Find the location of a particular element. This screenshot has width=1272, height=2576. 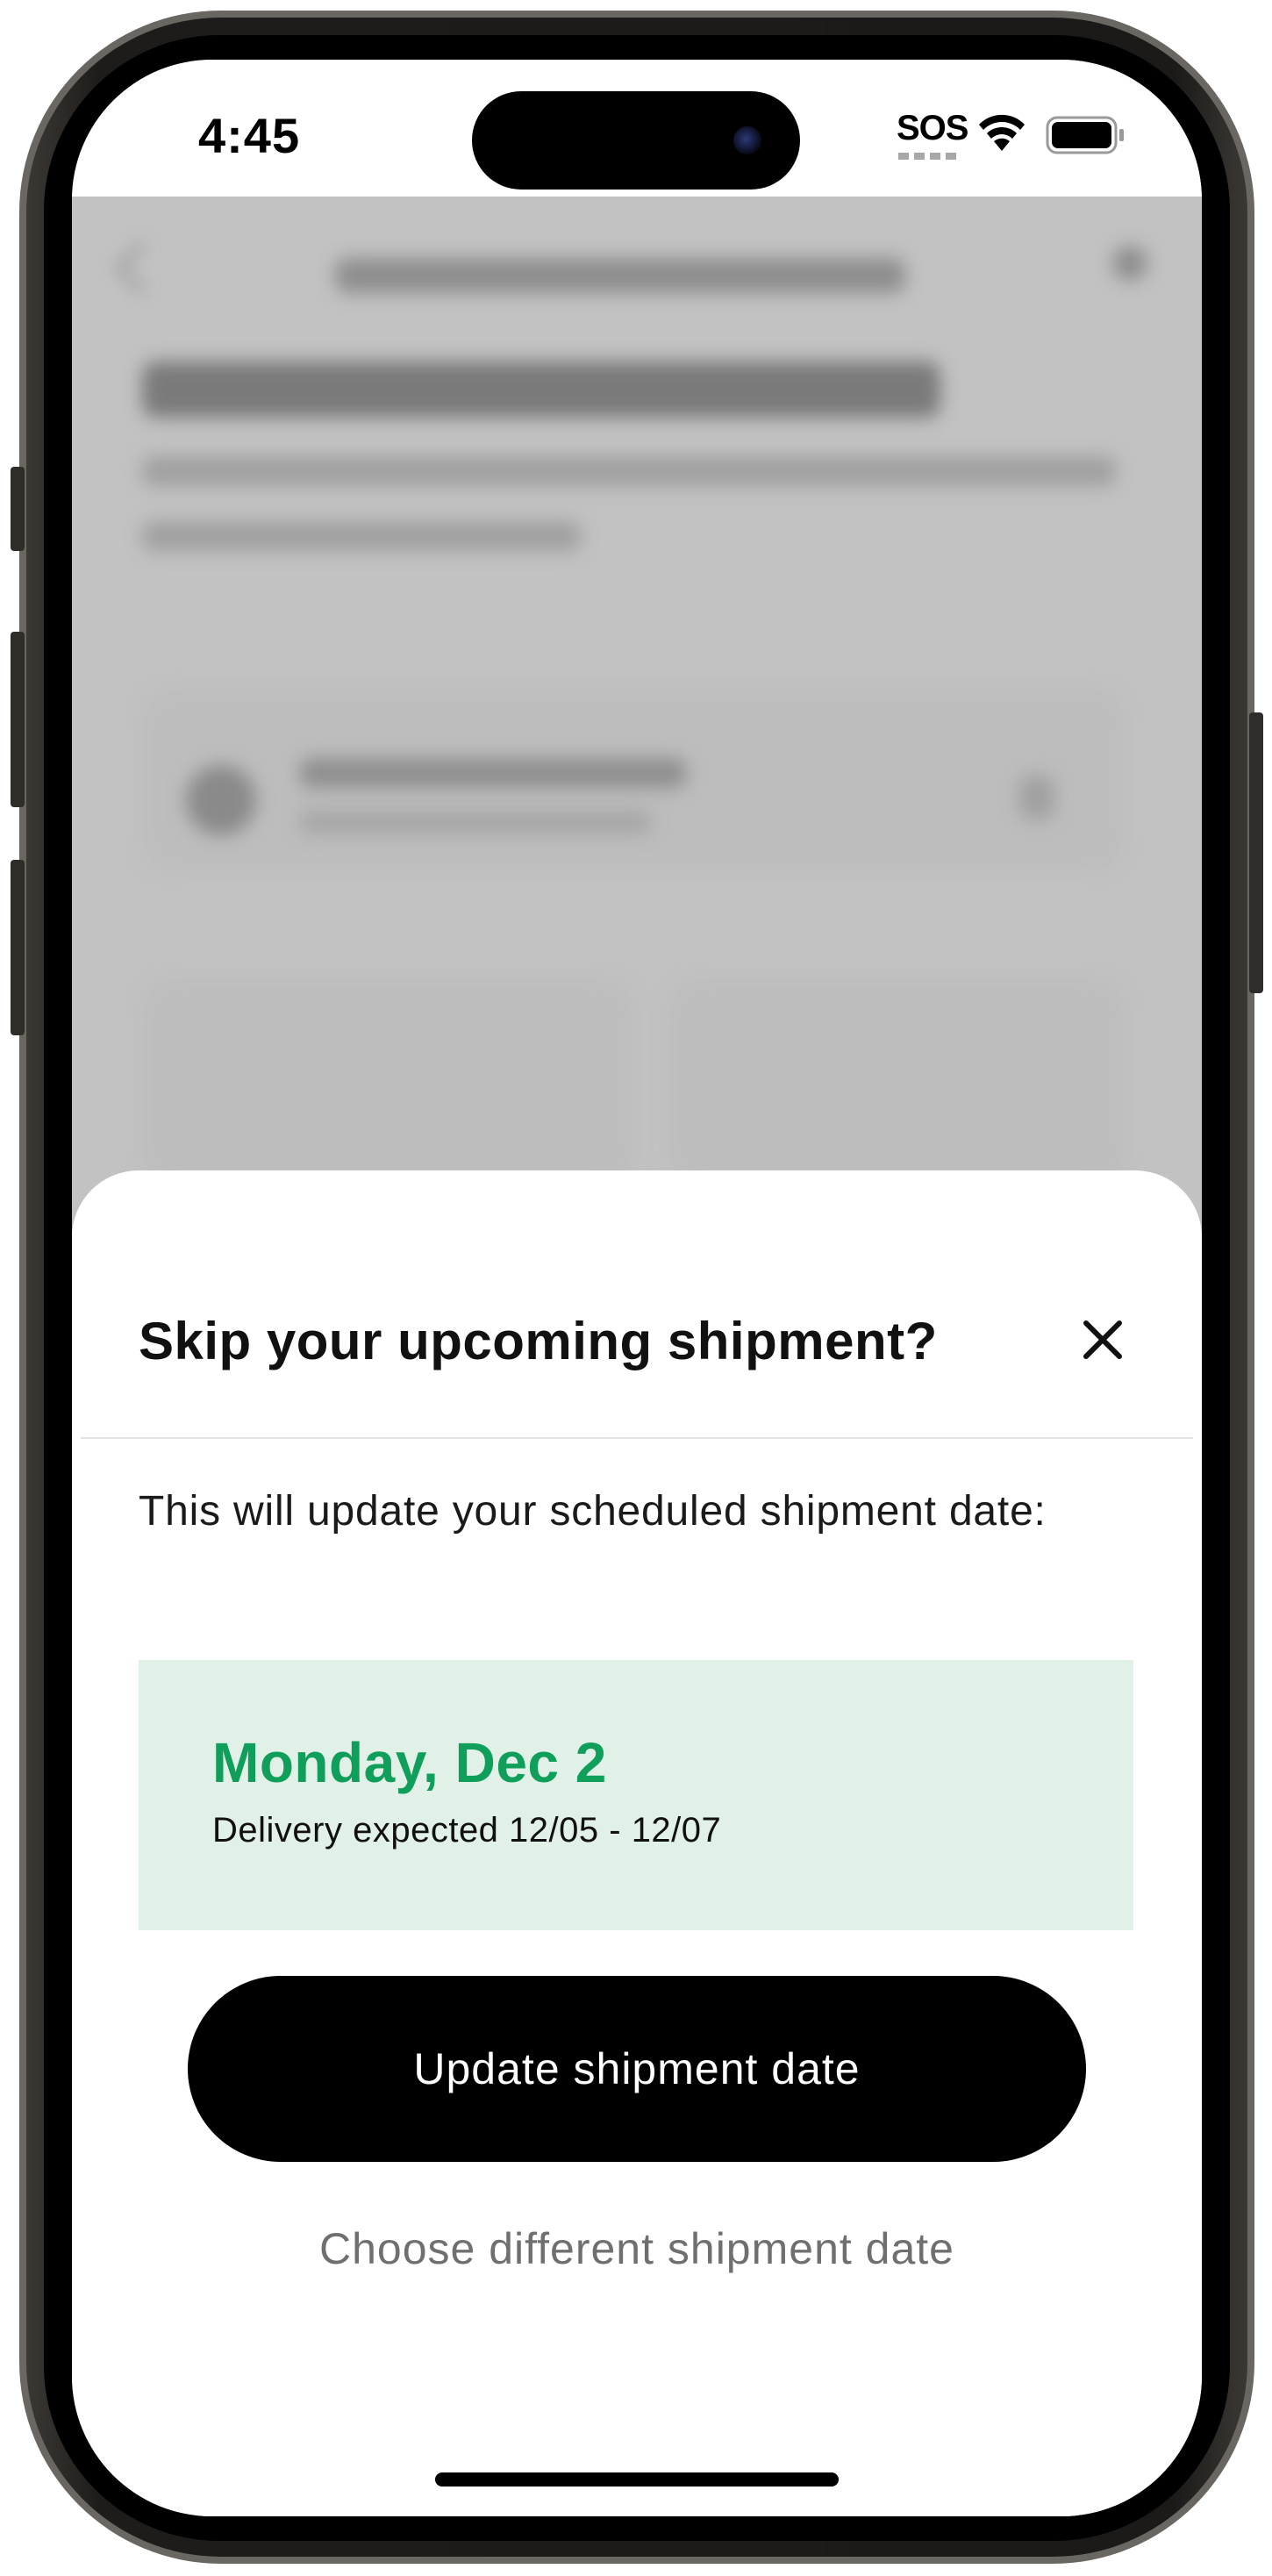

status-time: 4:45 is located at coordinates (249, 135).